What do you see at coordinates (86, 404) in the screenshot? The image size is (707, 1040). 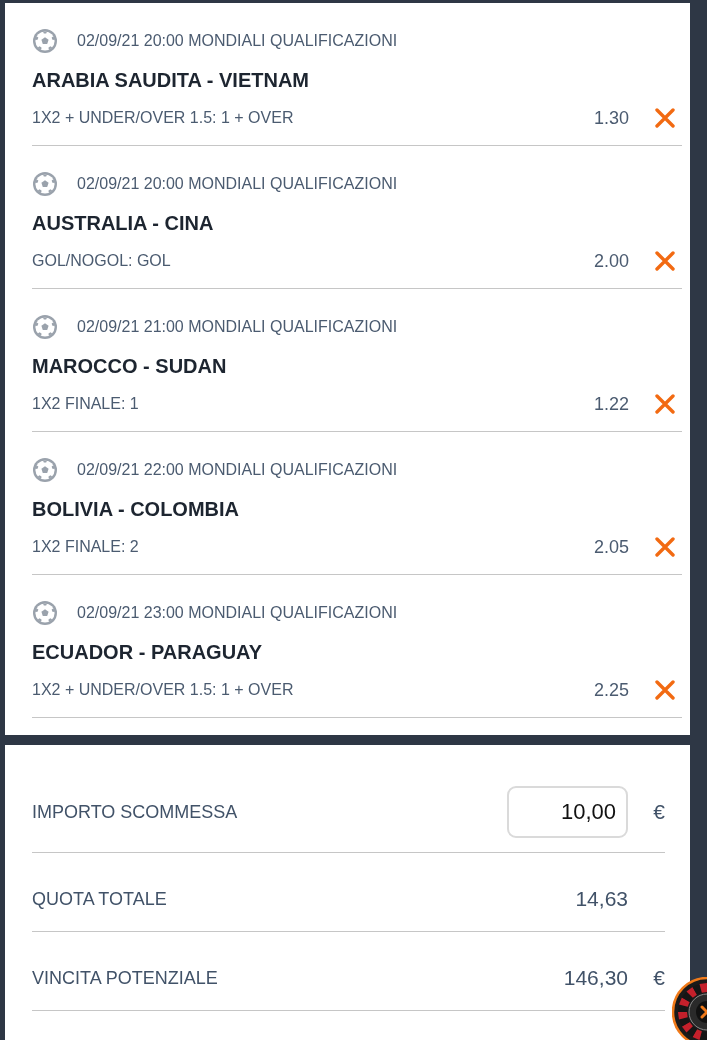 I see `bet-market: 1X2 FINALE: 1` at bounding box center [86, 404].